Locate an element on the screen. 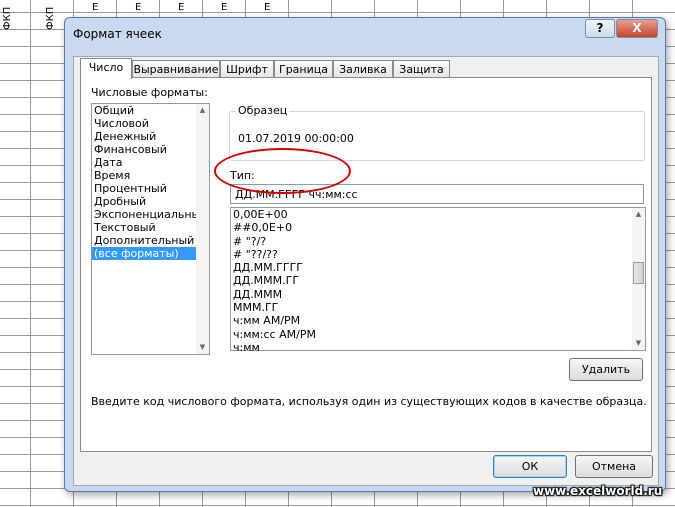 The height and width of the screenshot is (507, 675). tab-border: Граница is located at coordinates (303, 69).